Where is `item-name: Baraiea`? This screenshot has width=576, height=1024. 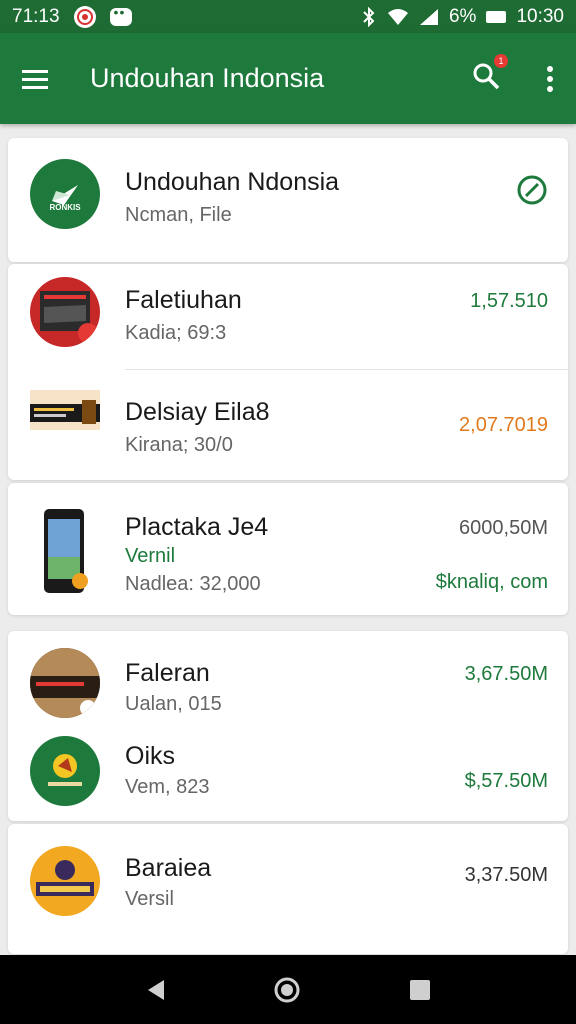
item-name: Baraiea is located at coordinates (168, 868).